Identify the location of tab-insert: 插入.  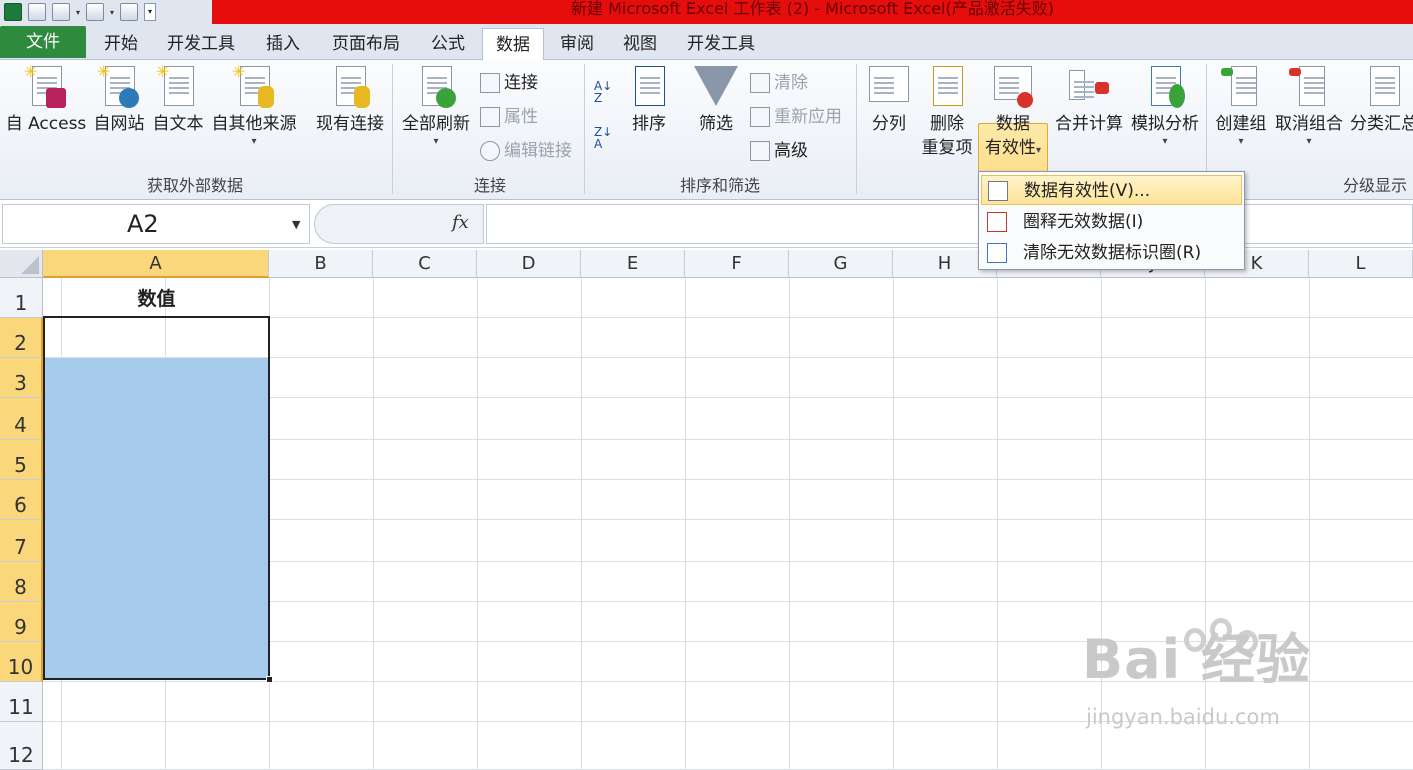
(283, 44).